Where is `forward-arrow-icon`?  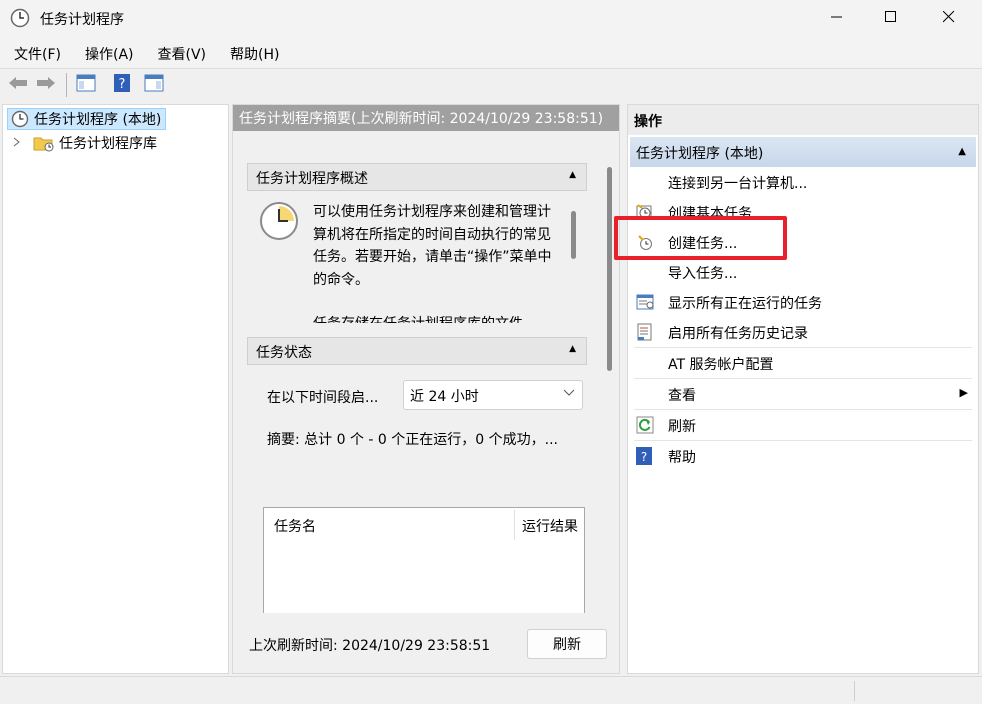 forward-arrow-icon is located at coordinates (46, 85).